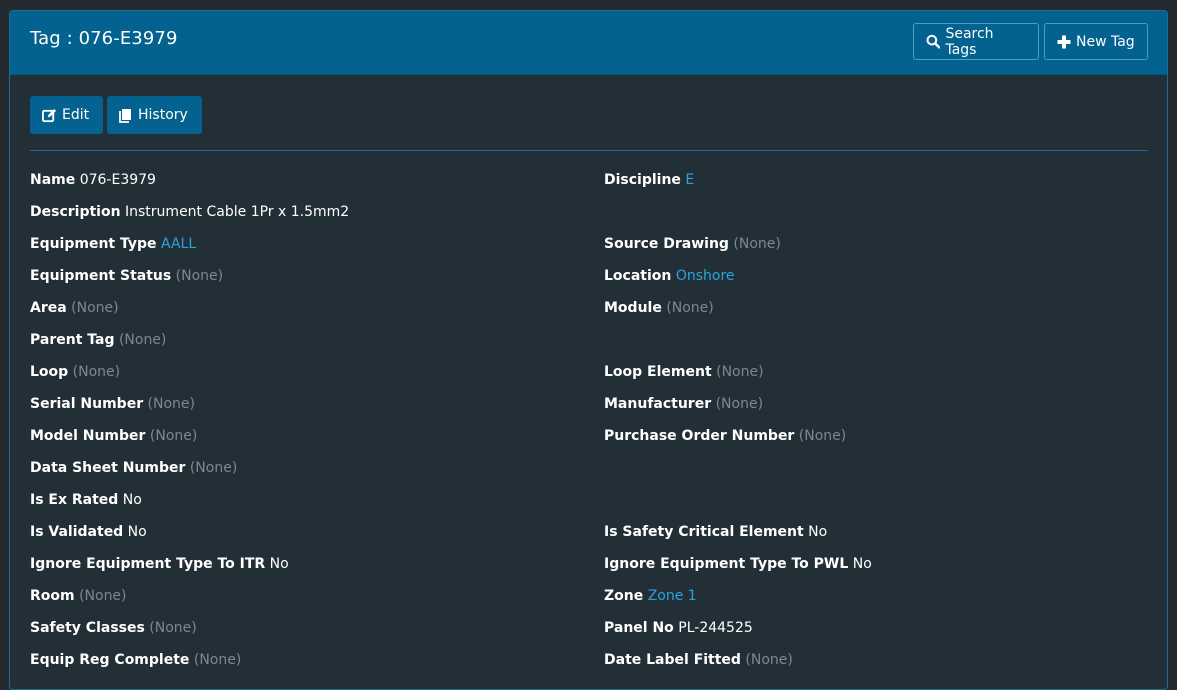 This screenshot has width=1177, height=690. What do you see at coordinates (74, 500) in the screenshot?
I see `field-label: Is Ex Rated` at bounding box center [74, 500].